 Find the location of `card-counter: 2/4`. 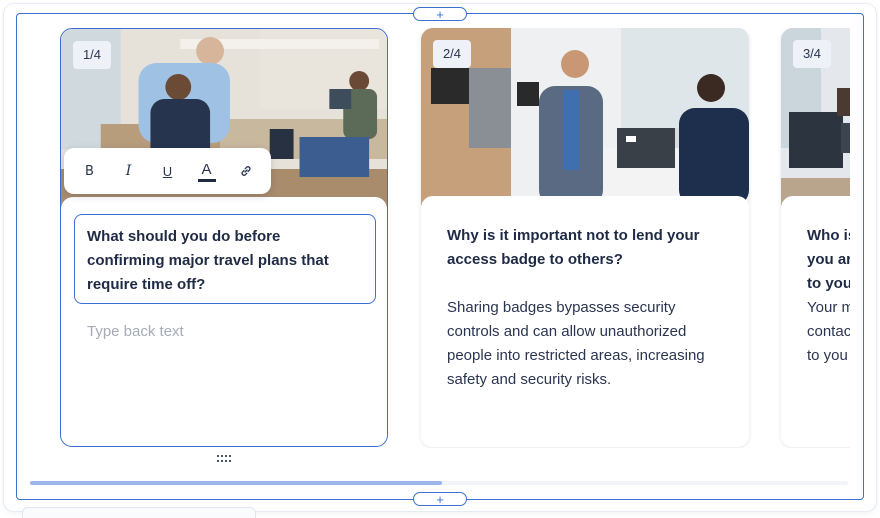

card-counter: 2/4 is located at coordinates (452, 54).